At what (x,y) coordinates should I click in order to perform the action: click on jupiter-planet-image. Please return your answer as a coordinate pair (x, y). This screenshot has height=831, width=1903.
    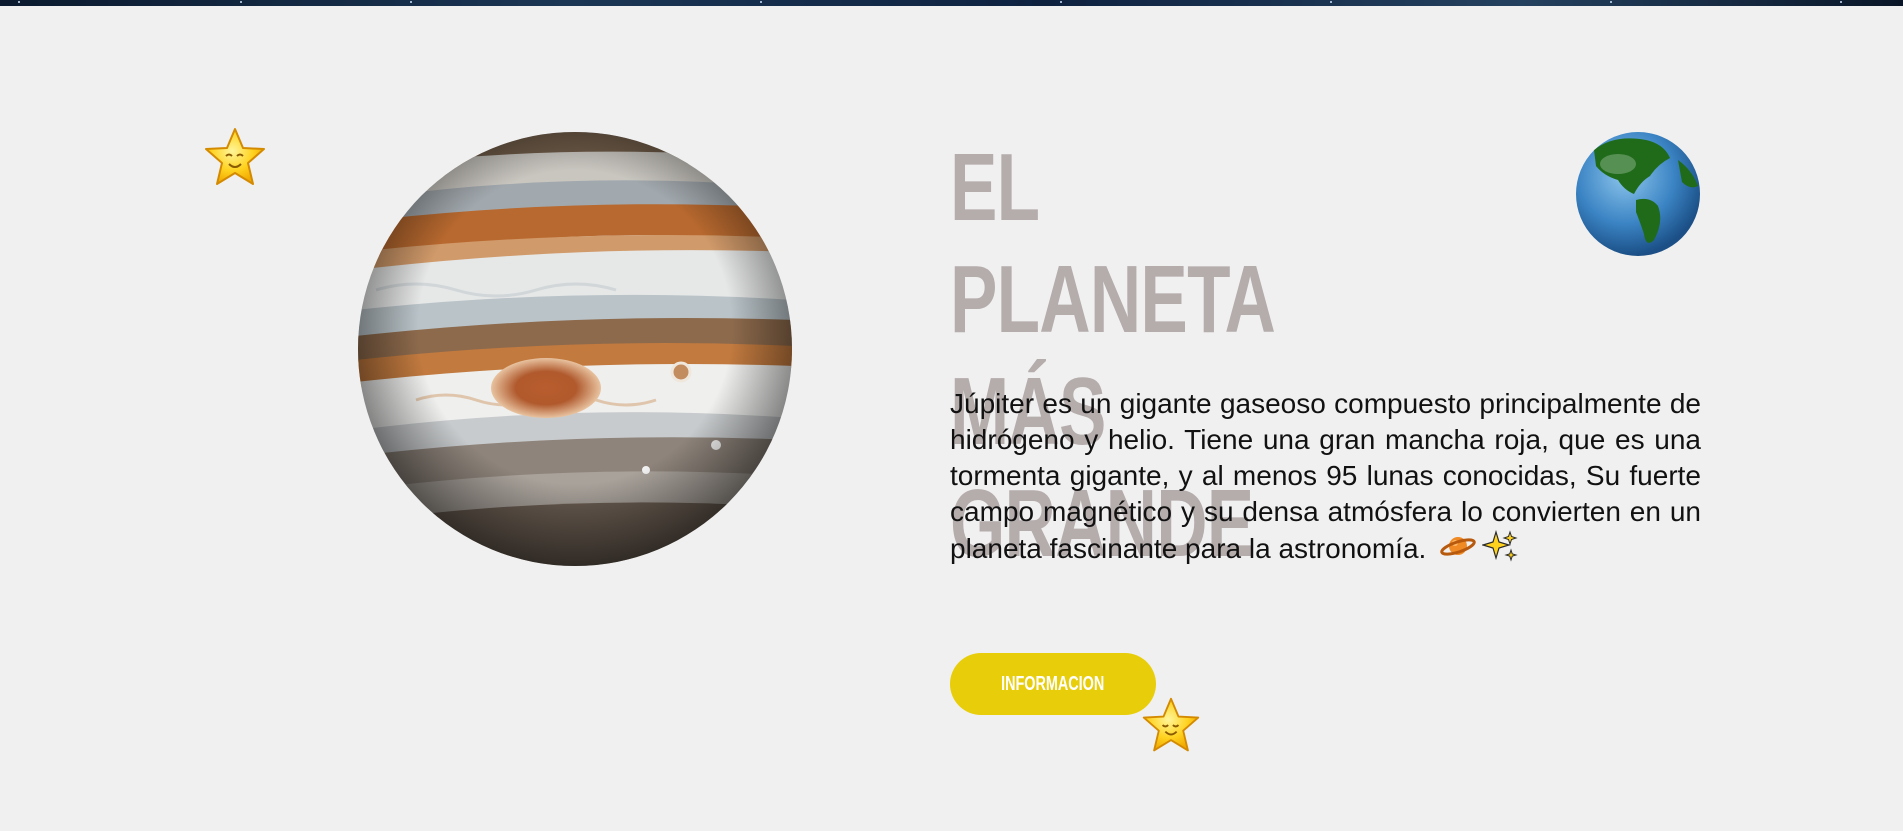
    Looking at the image, I should click on (575, 349).